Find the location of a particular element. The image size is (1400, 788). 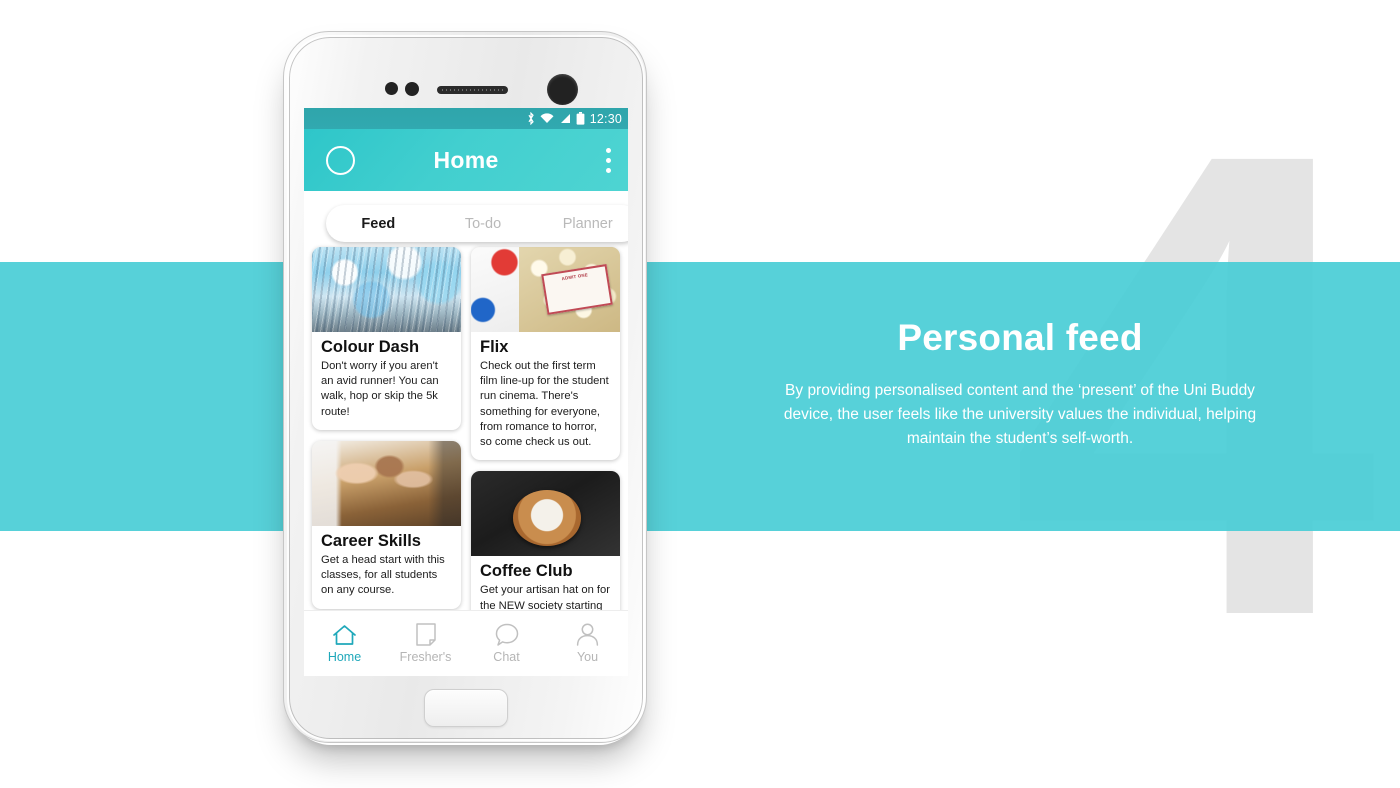

fist-bump-desk-photo is located at coordinates (386, 483).